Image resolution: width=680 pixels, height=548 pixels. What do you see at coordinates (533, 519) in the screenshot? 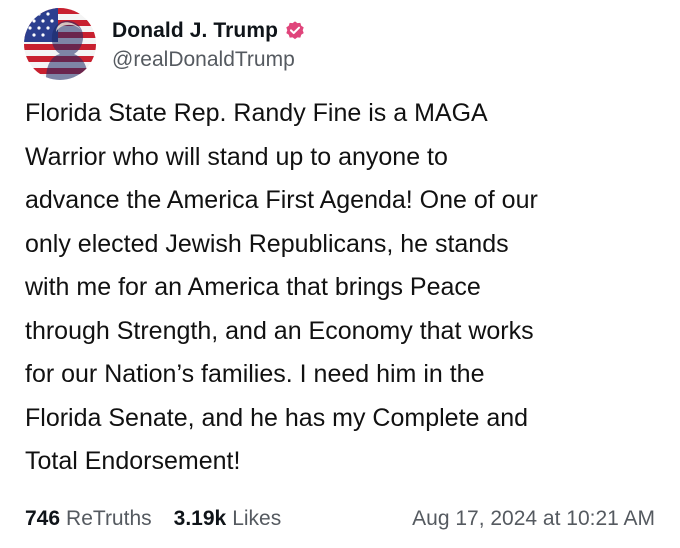
I see `post-timestamp: Aug 17, 2024 at 10:21 AM` at bounding box center [533, 519].